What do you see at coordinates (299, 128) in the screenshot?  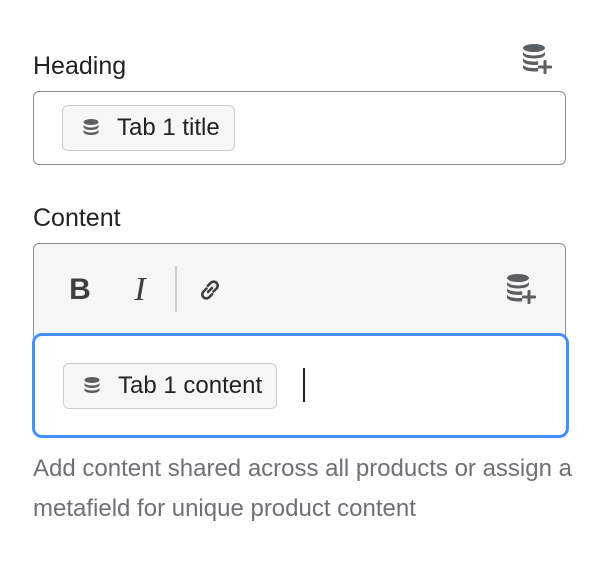 I see `heading-input: Tab 1 title` at bounding box center [299, 128].